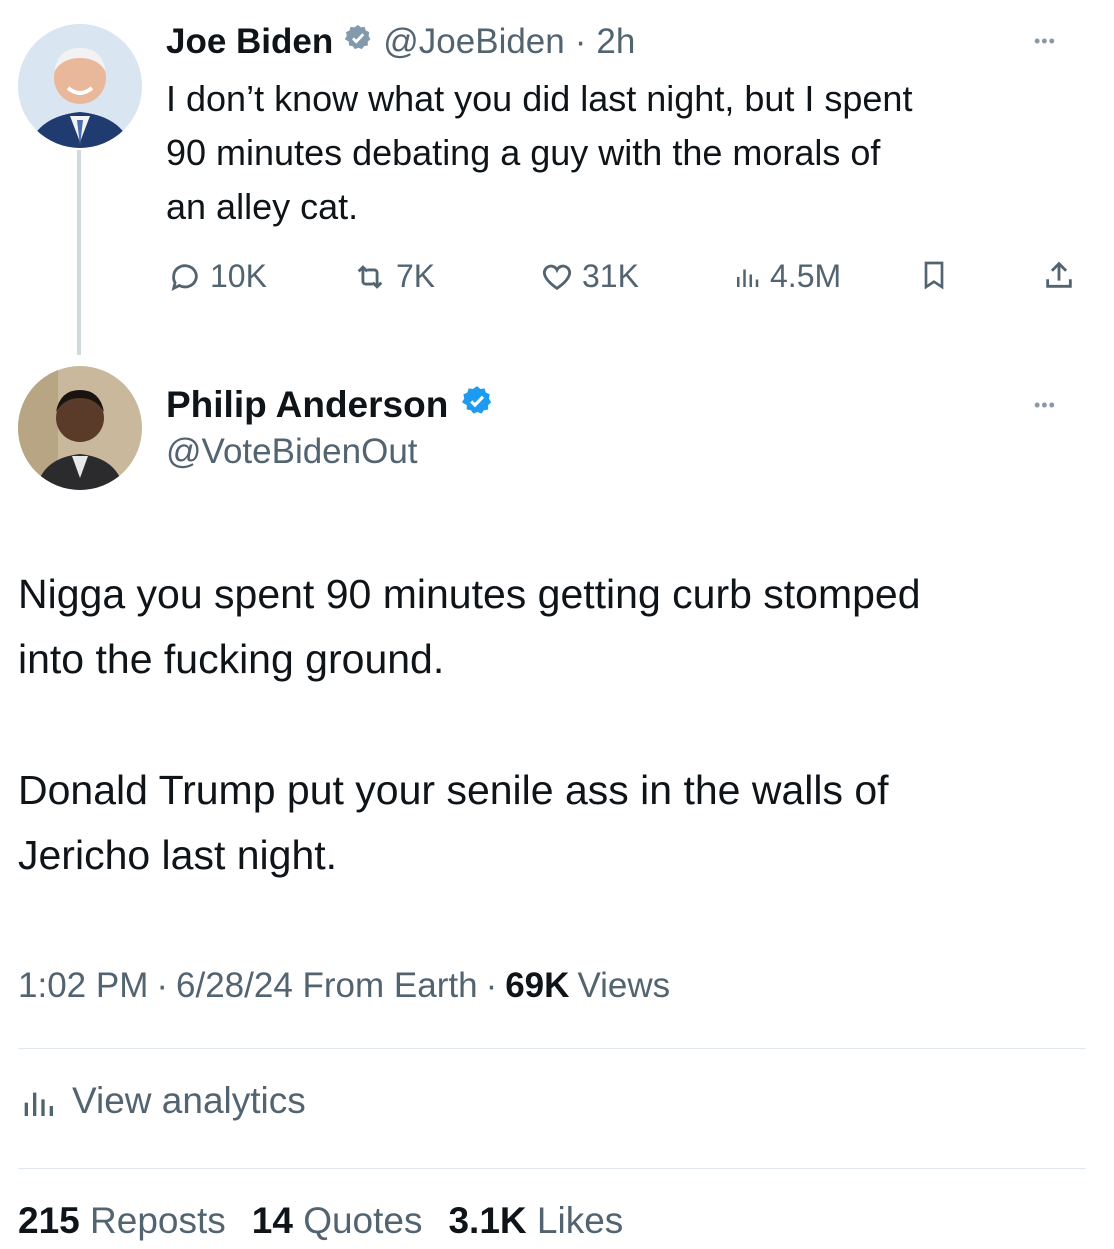 The image size is (1114, 1249). I want to click on tweet-header: Joe Biden @JoeBiden · 2h, so click(400, 42).